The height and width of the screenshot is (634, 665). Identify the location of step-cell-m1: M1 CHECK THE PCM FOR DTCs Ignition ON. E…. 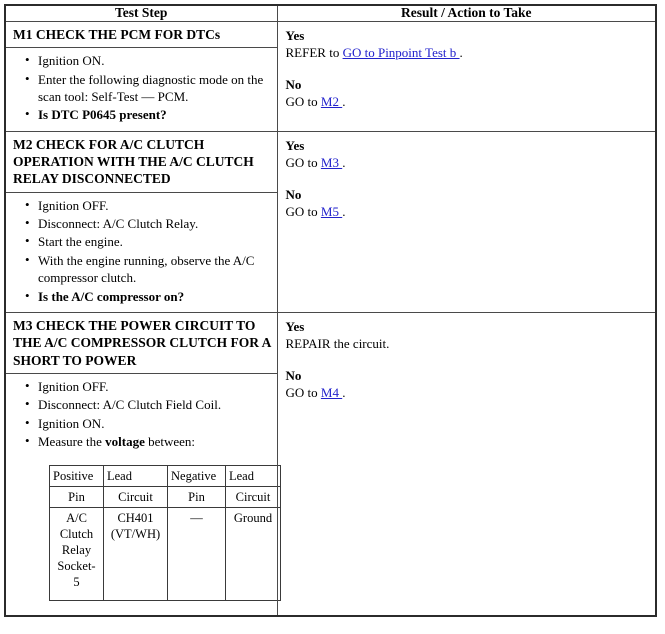
(141, 76).